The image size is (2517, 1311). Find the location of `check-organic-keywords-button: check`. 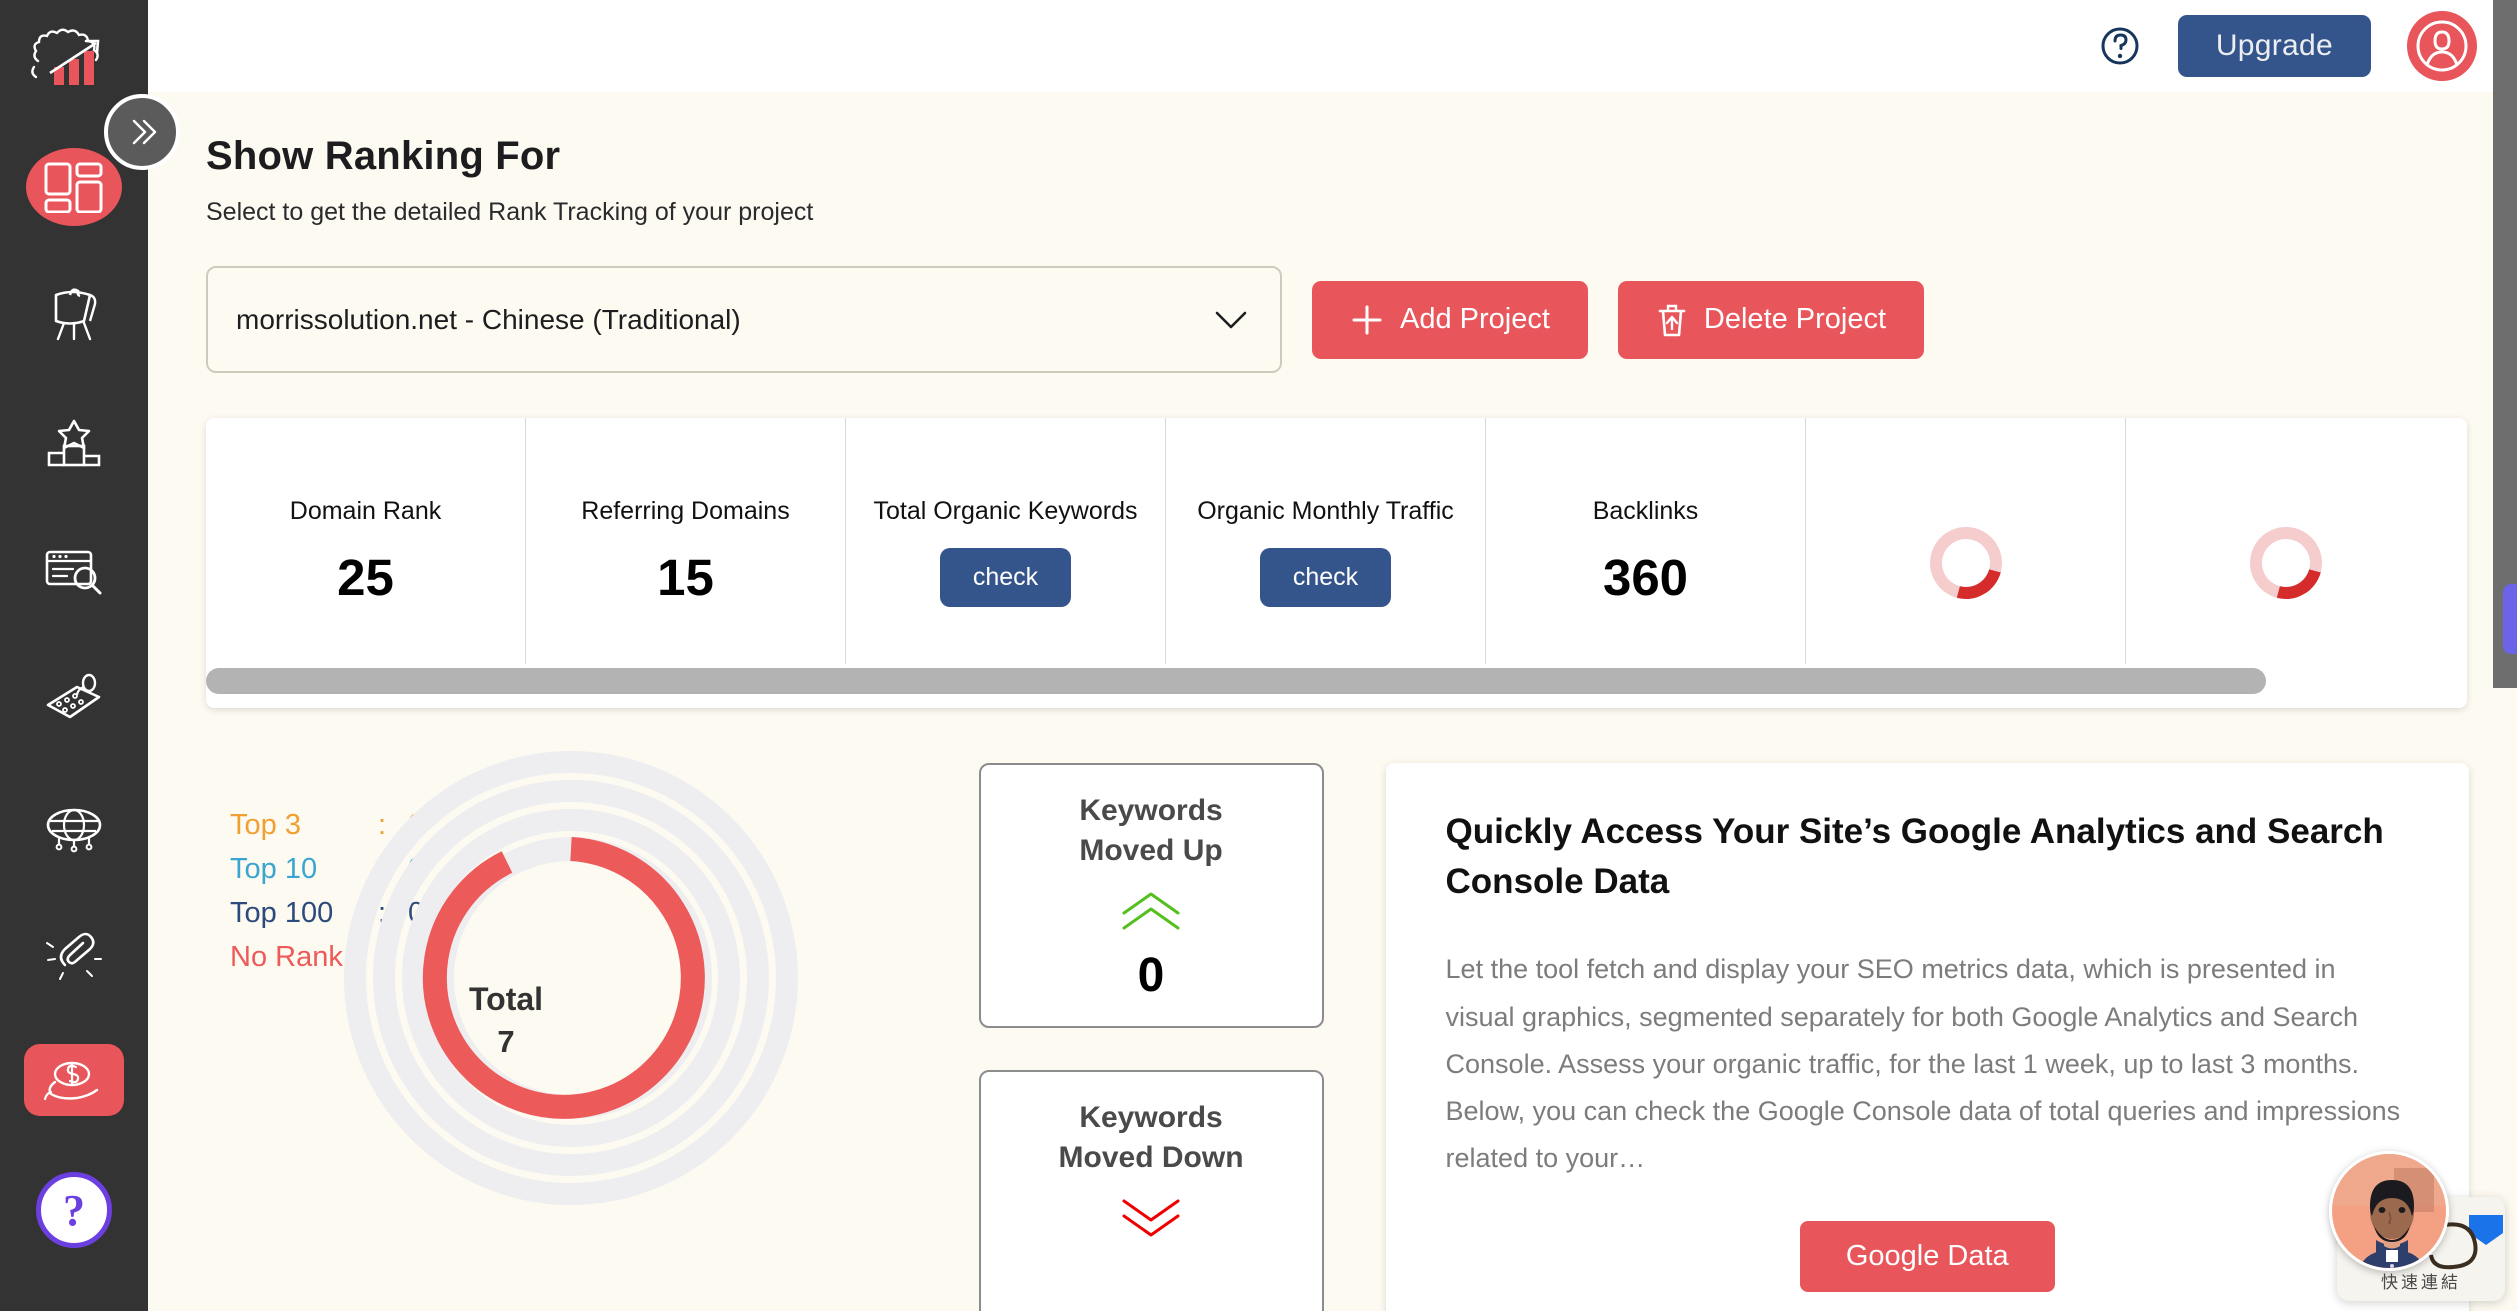

check-organic-keywords-button: check is located at coordinates (1005, 577).